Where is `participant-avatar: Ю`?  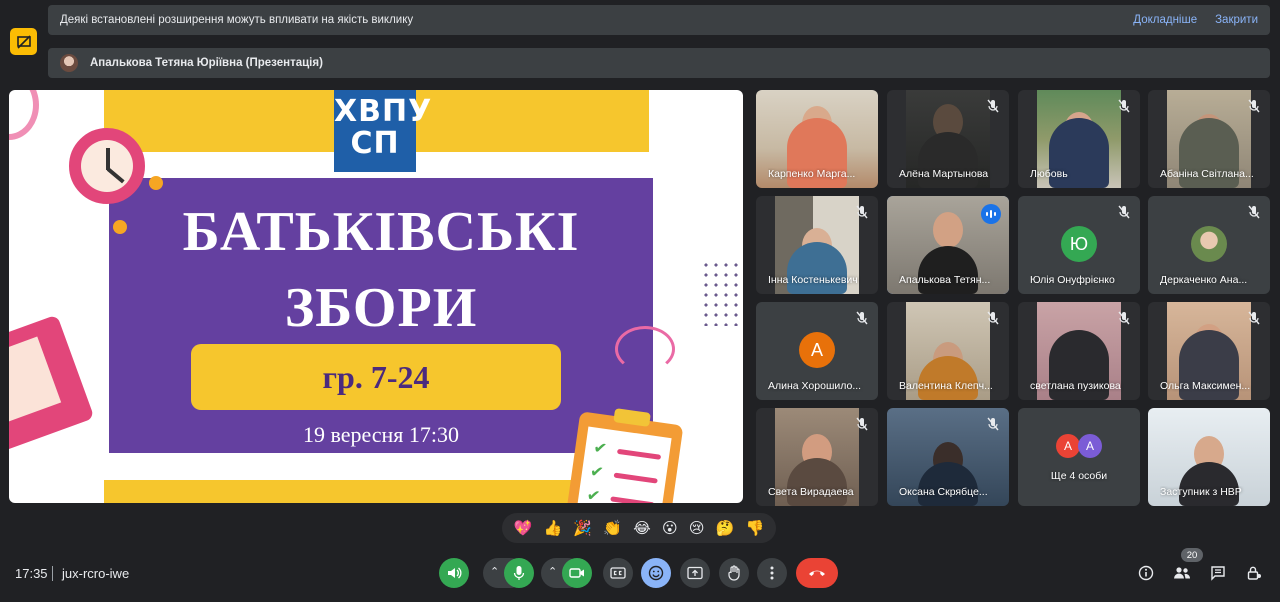
participant-avatar: Ю is located at coordinates (1079, 244).